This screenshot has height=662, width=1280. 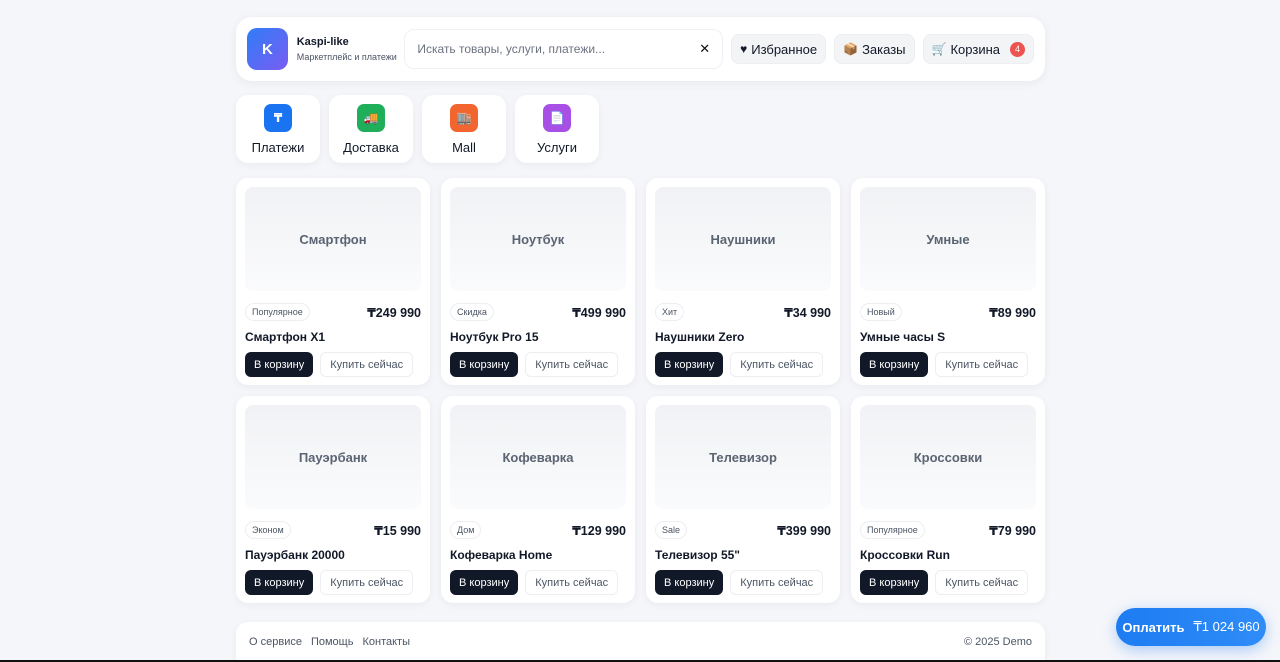 I want to click on product-image: Пауэрбанк, so click(x=333, y=457).